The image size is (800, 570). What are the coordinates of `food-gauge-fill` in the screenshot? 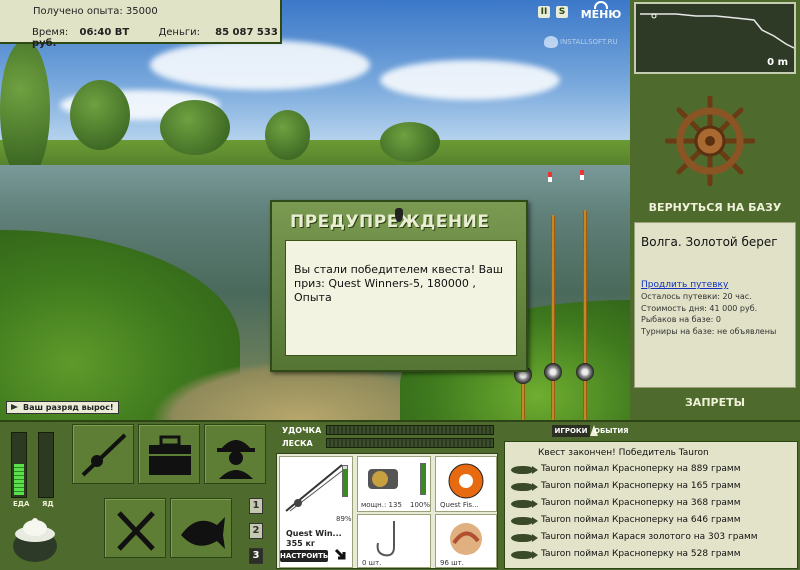 It's located at (19, 479).